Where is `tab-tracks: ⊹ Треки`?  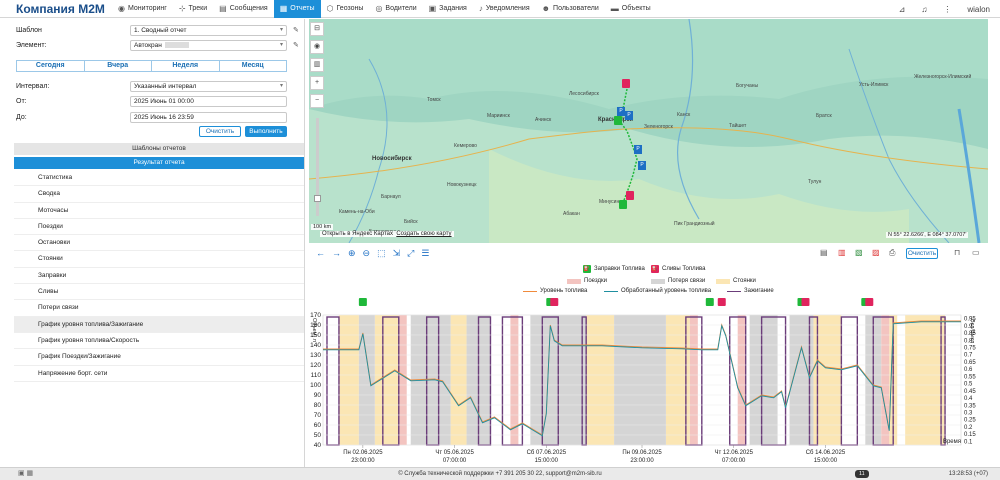 tab-tracks: ⊹ Треки is located at coordinates (193, 9).